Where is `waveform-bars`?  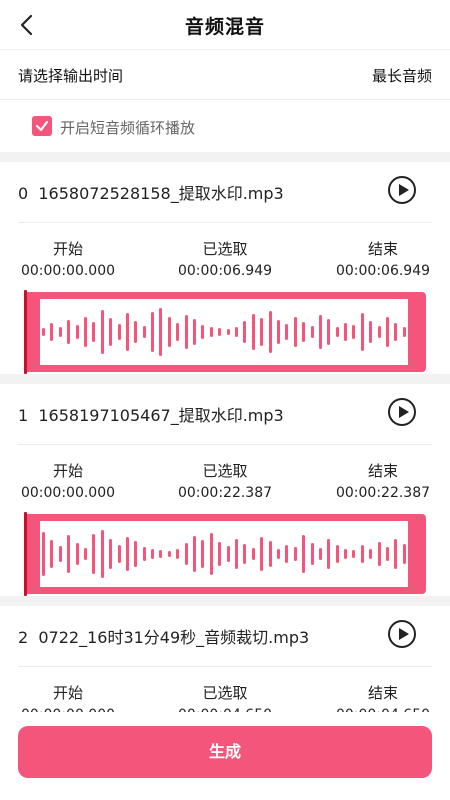 waveform-bars is located at coordinates (224, 332).